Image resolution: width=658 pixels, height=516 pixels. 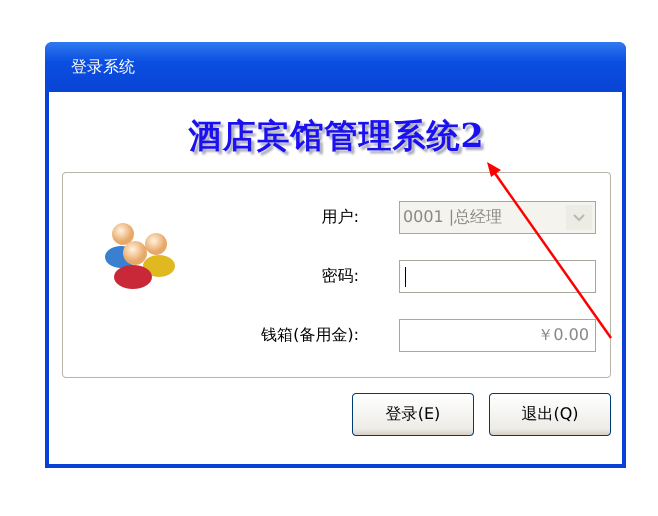 I want to click on user-label: 用户:, so click(x=339, y=217).